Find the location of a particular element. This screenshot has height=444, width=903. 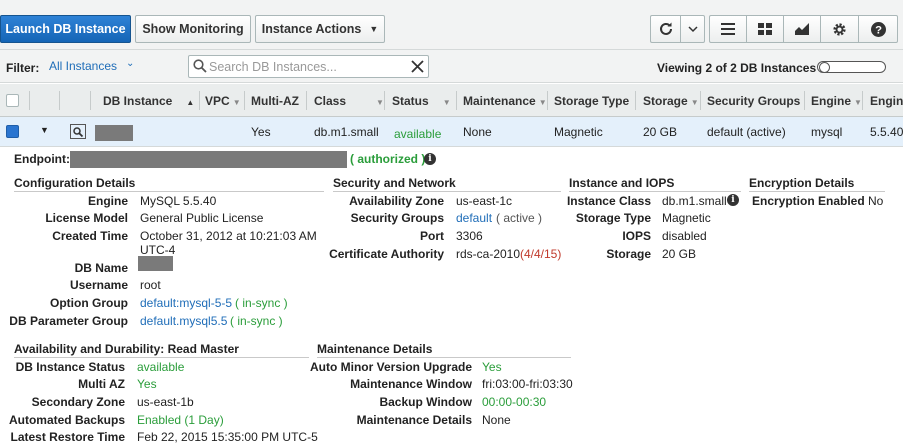

maint-window-value: fri:03:00-fri:03:30 is located at coordinates (527, 384).